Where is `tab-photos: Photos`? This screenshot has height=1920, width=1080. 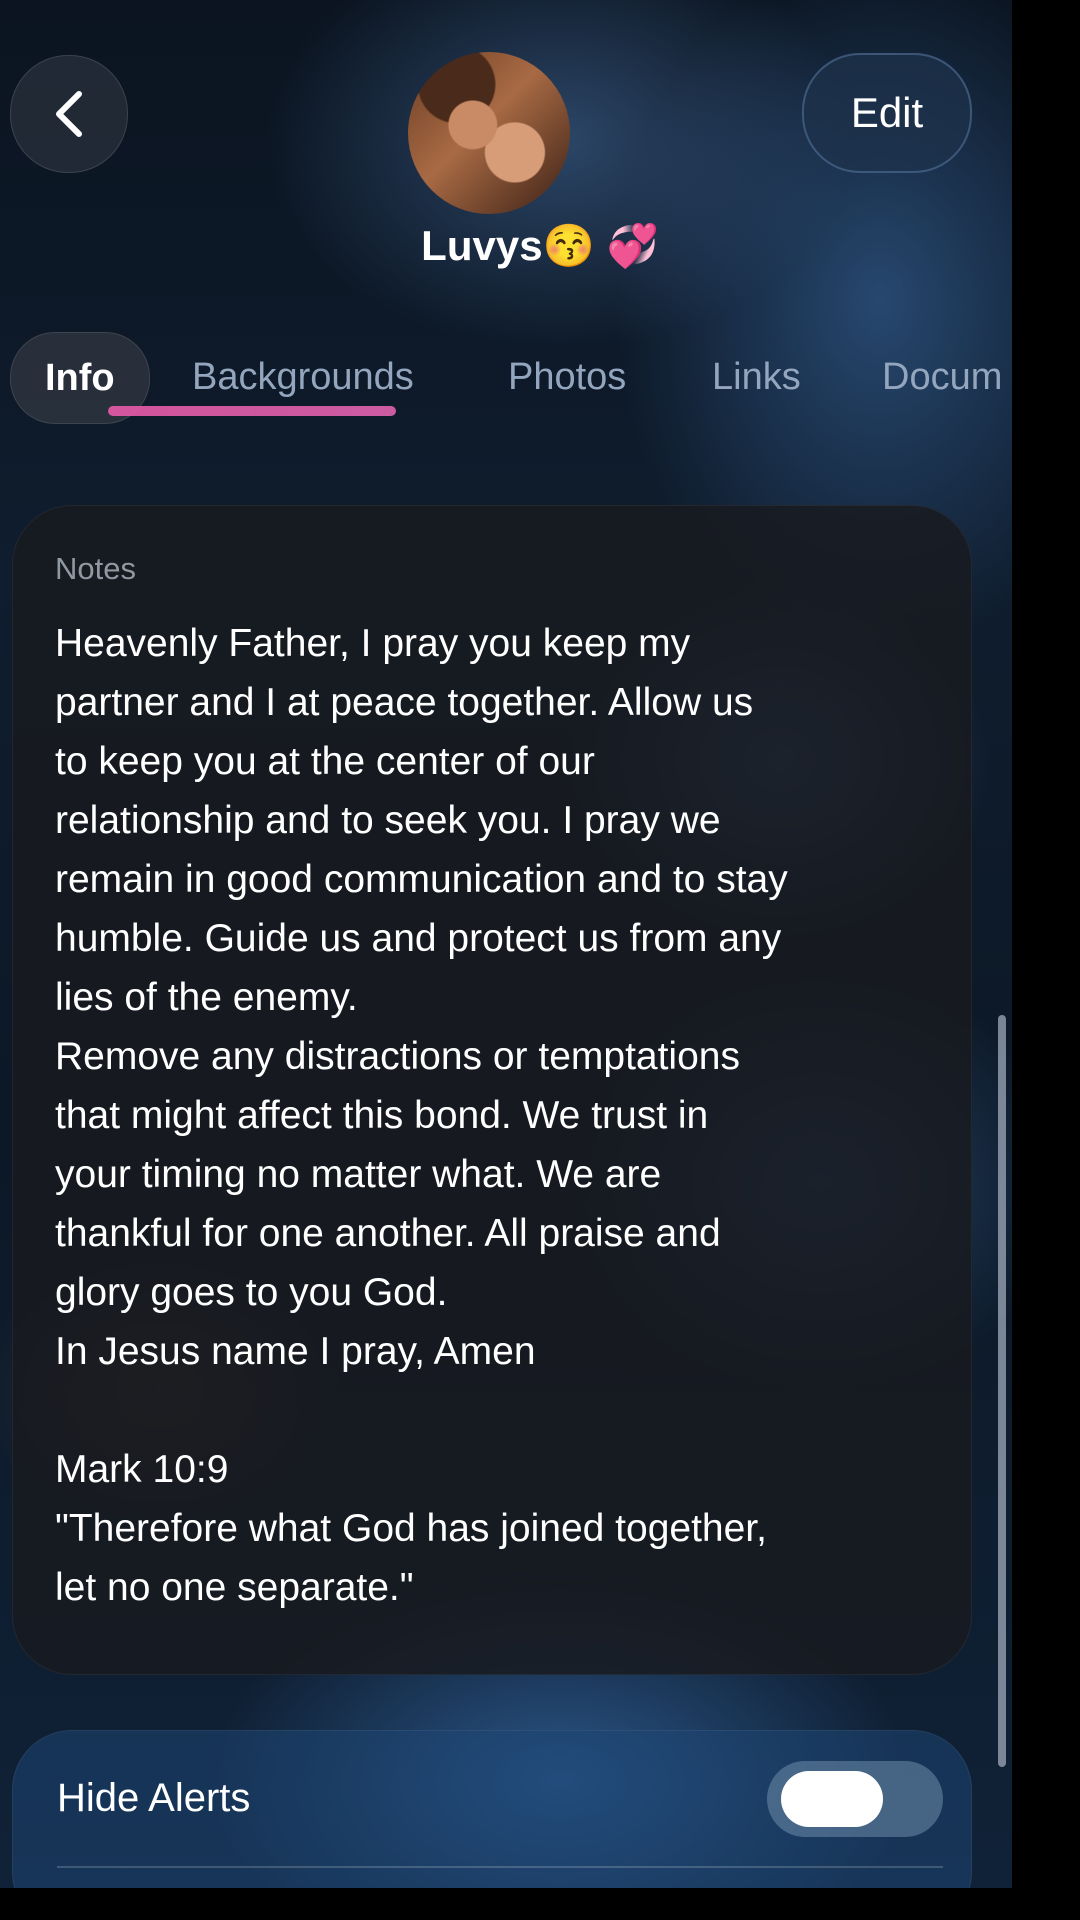
tab-photos: Photos is located at coordinates (567, 377).